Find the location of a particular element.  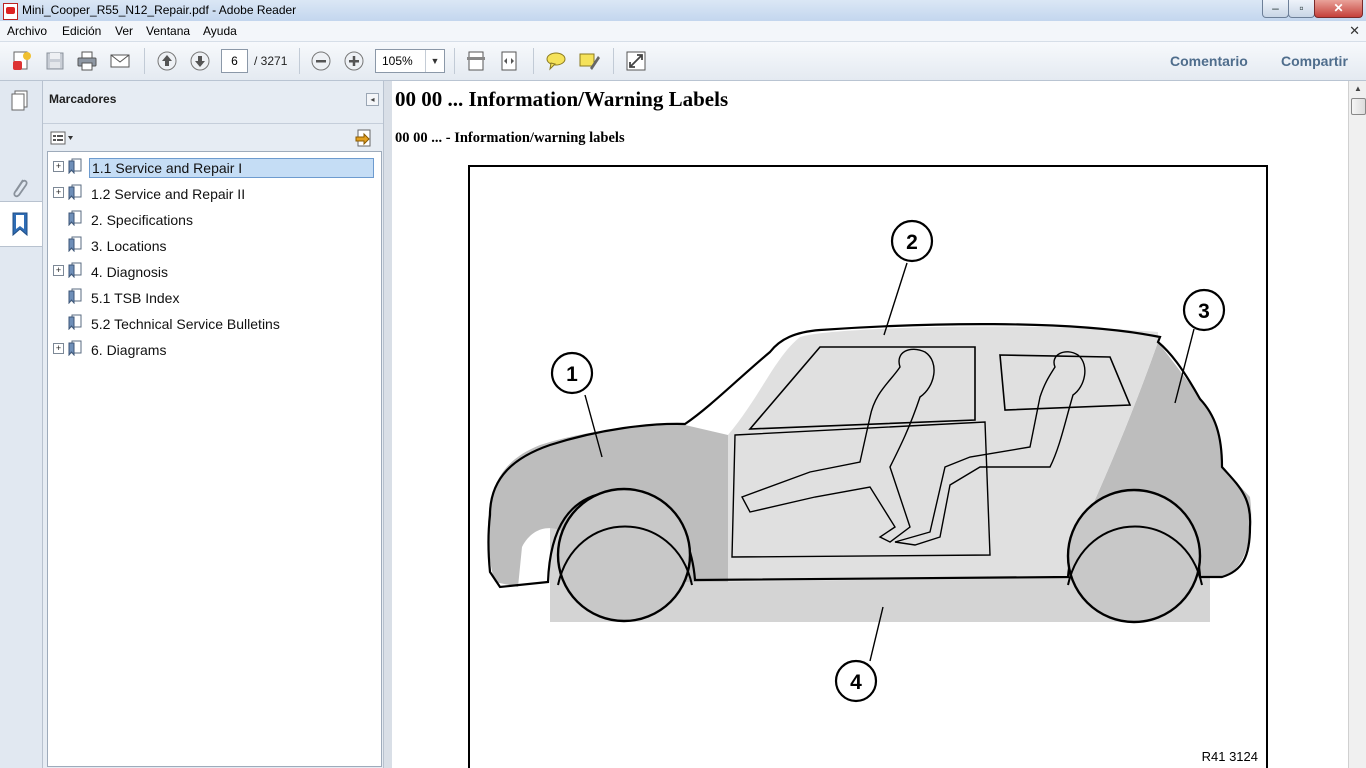

save-icon is located at coordinates (55, 61).